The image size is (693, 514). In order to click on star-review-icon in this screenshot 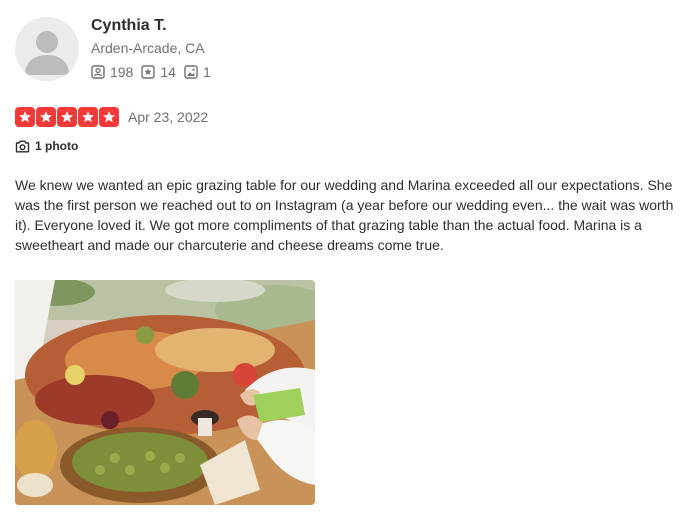, I will do `click(148, 72)`.